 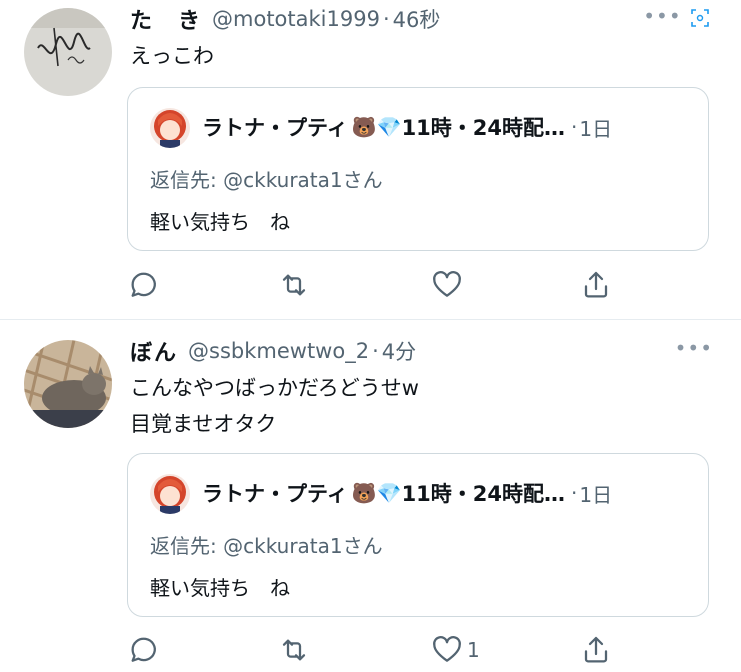 I want to click on tweet-text: こんなやつばっかだろどうせw 目覚ませオタク, so click(x=274, y=406).